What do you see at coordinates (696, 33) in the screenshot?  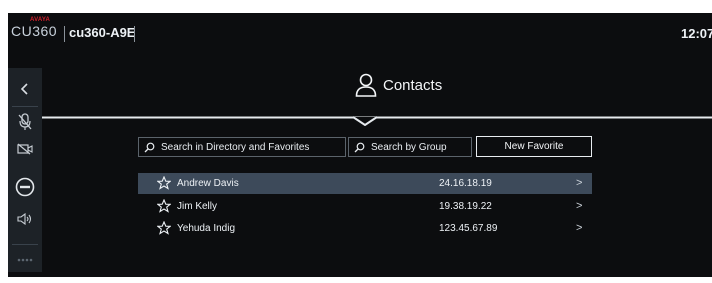 I see `clock: 12:07` at bounding box center [696, 33].